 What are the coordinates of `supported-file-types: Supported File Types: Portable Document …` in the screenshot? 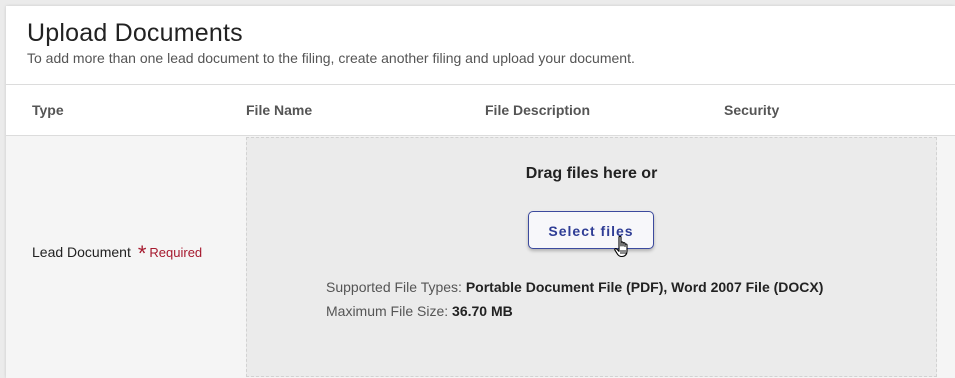 It's located at (574, 287).